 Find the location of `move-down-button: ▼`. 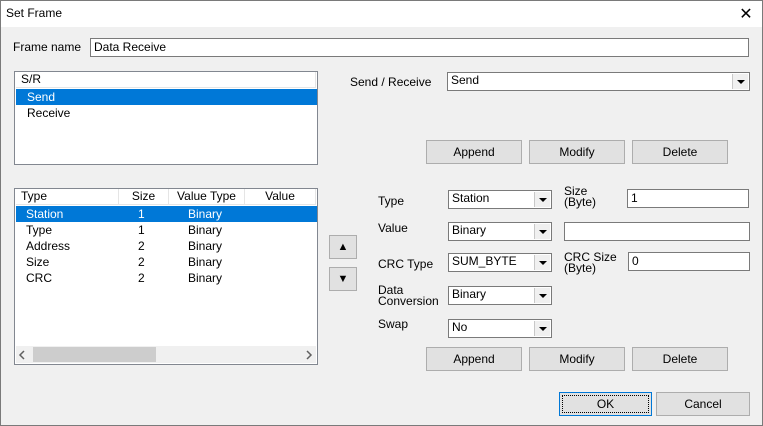

move-down-button: ▼ is located at coordinates (343, 279).